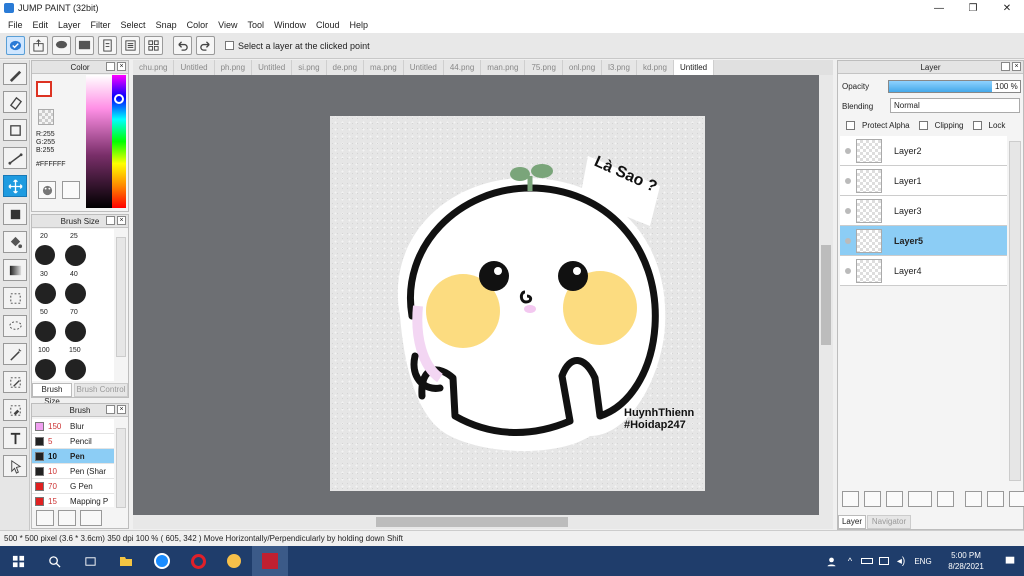 The height and width of the screenshot is (576, 1024). Describe the element at coordinates (101, 390) in the screenshot. I see `tab-brush-control: Brush Control` at that location.